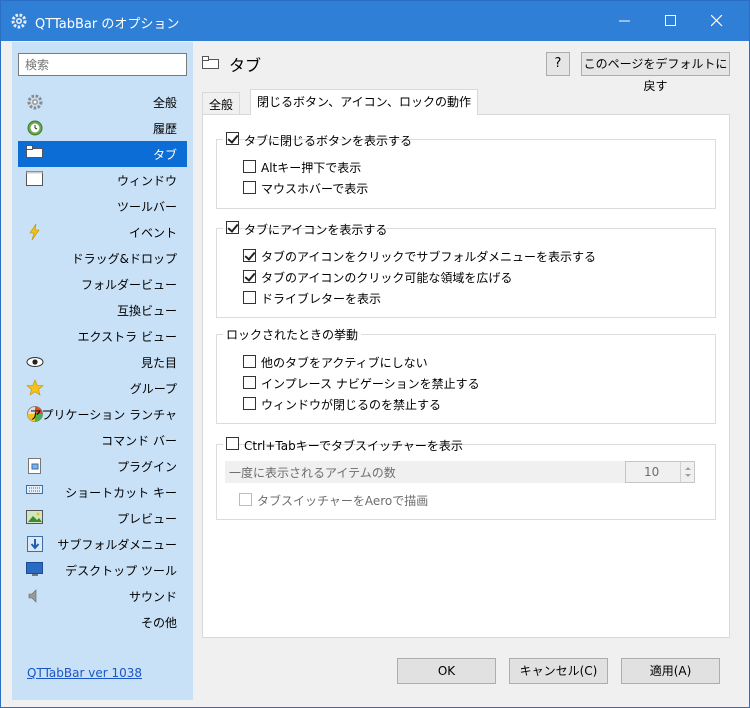 This screenshot has height=708, width=750. Describe the element at coordinates (311, 168) in the screenshot. I see `alt-key-label: Altキー押下で表示` at that location.